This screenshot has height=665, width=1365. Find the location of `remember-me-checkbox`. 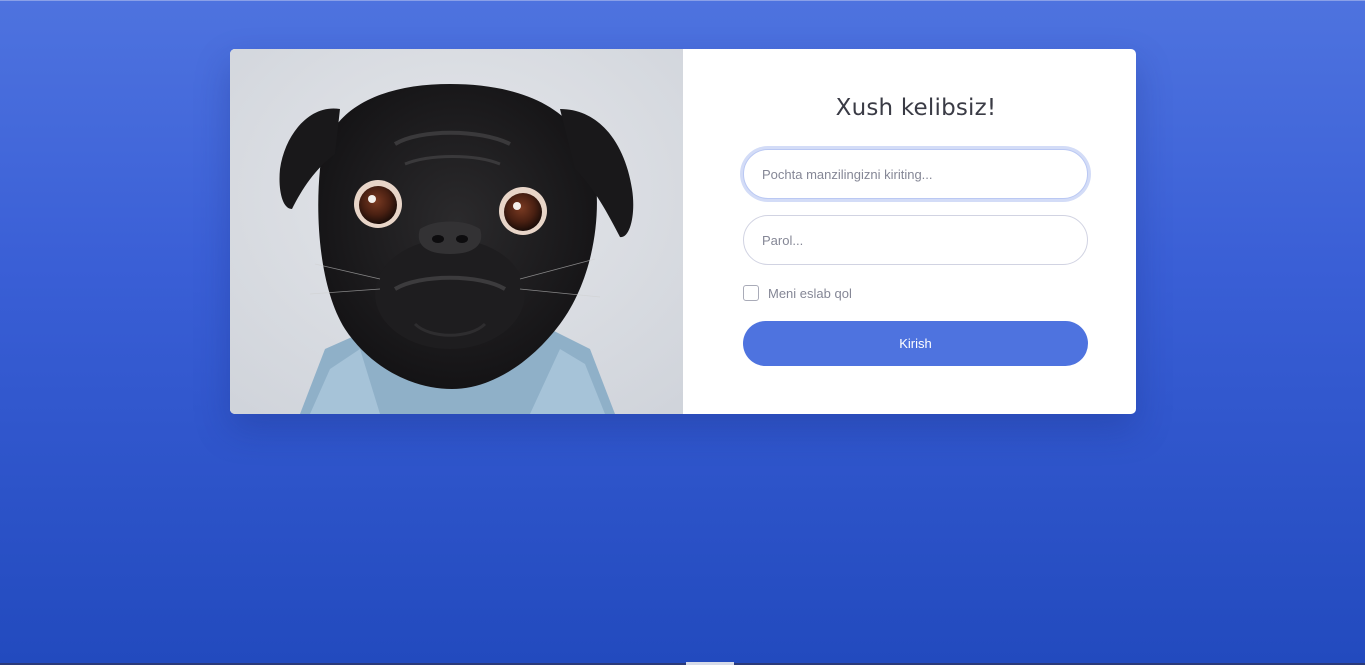

remember-me-checkbox is located at coordinates (751, 293).